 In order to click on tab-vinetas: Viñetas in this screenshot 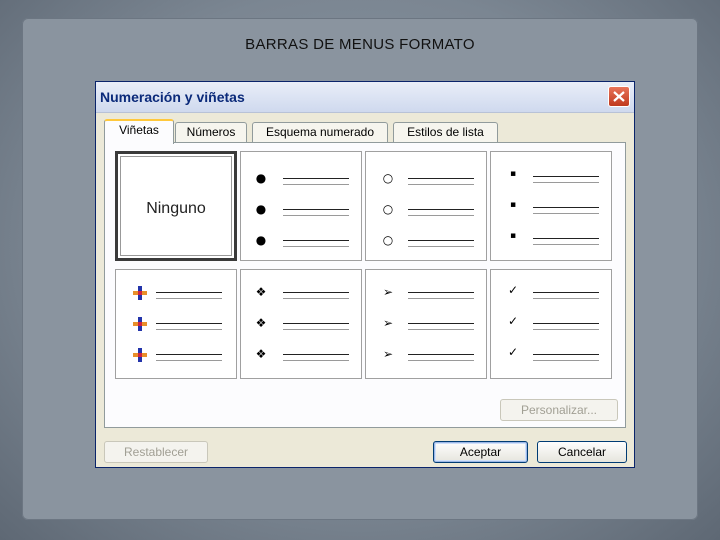, I will do `click(139, 131)`.